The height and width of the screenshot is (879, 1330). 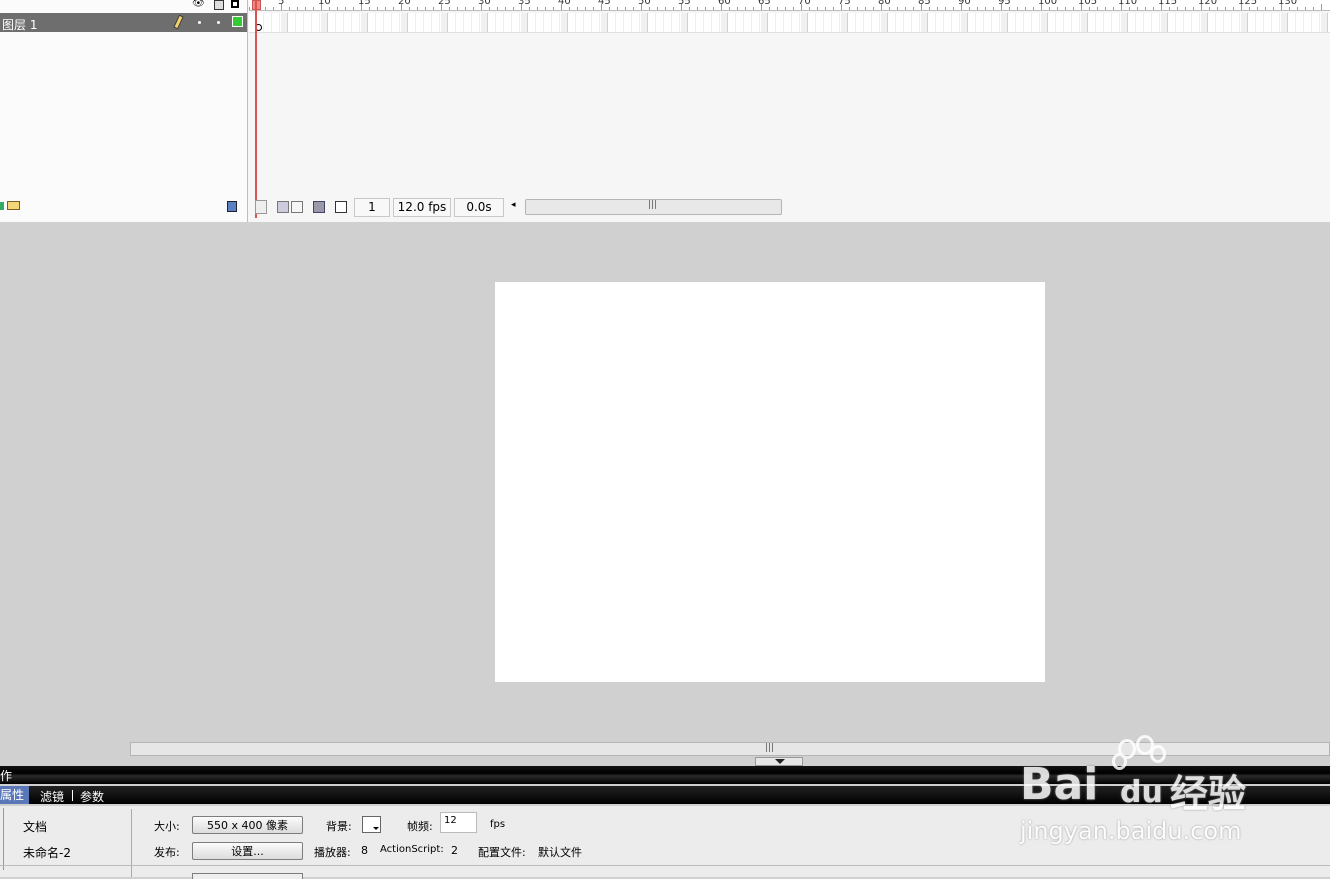 I want to click on frame-rate: 12.0 fps, so click(x=422, y=207).